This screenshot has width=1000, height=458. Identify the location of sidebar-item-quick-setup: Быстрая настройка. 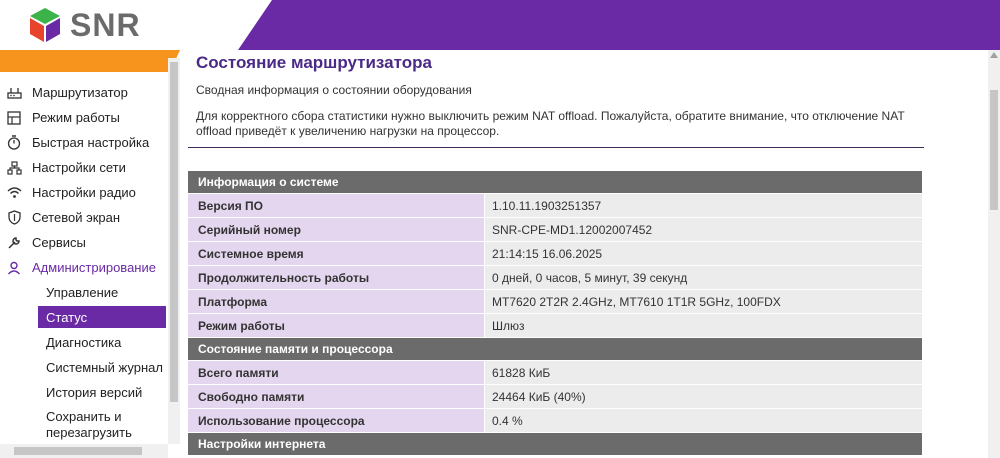
(84, 142).